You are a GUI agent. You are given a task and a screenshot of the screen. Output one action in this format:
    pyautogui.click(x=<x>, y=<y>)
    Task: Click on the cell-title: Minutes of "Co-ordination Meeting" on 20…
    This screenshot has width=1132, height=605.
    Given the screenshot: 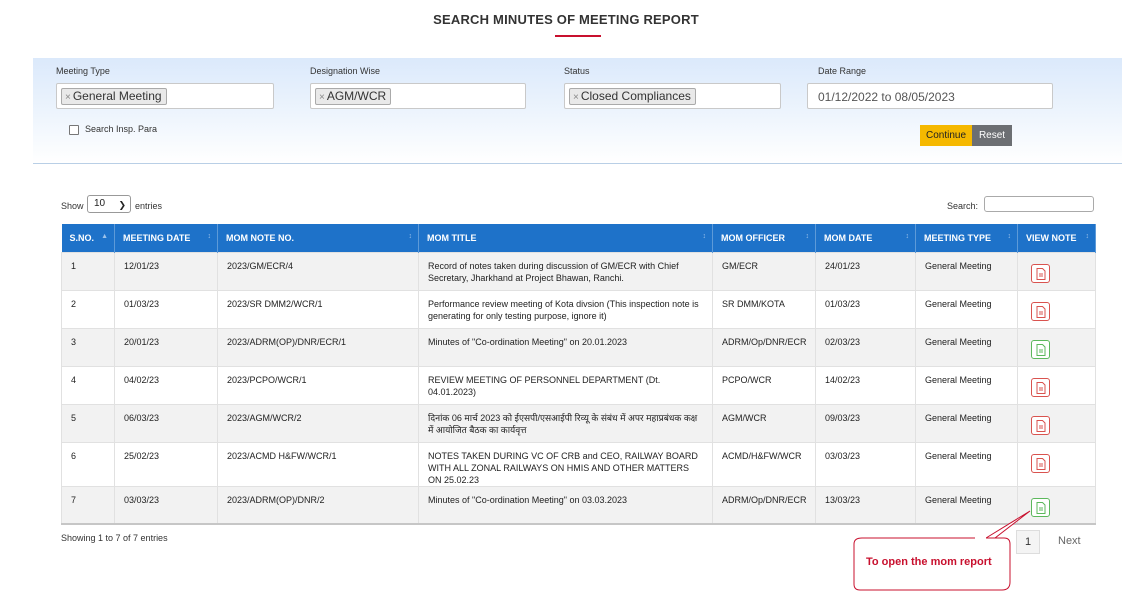 What is the action you would take?
    pyautogui.click(x=565, y=347)
    